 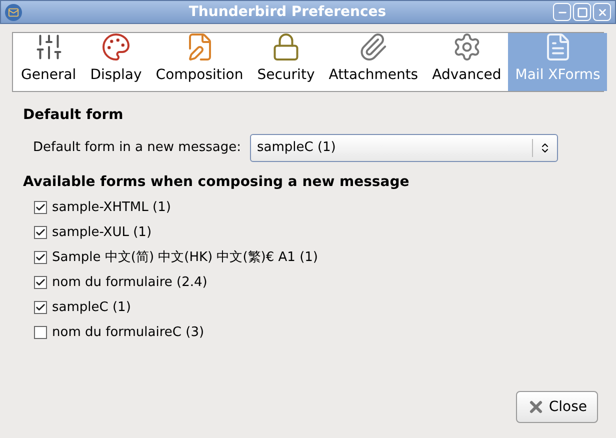 What do you see at coordinates (288, 12) in the screenshot?
I see `window-title: Thunderbird Preferences` at bounding box center [288, 12].